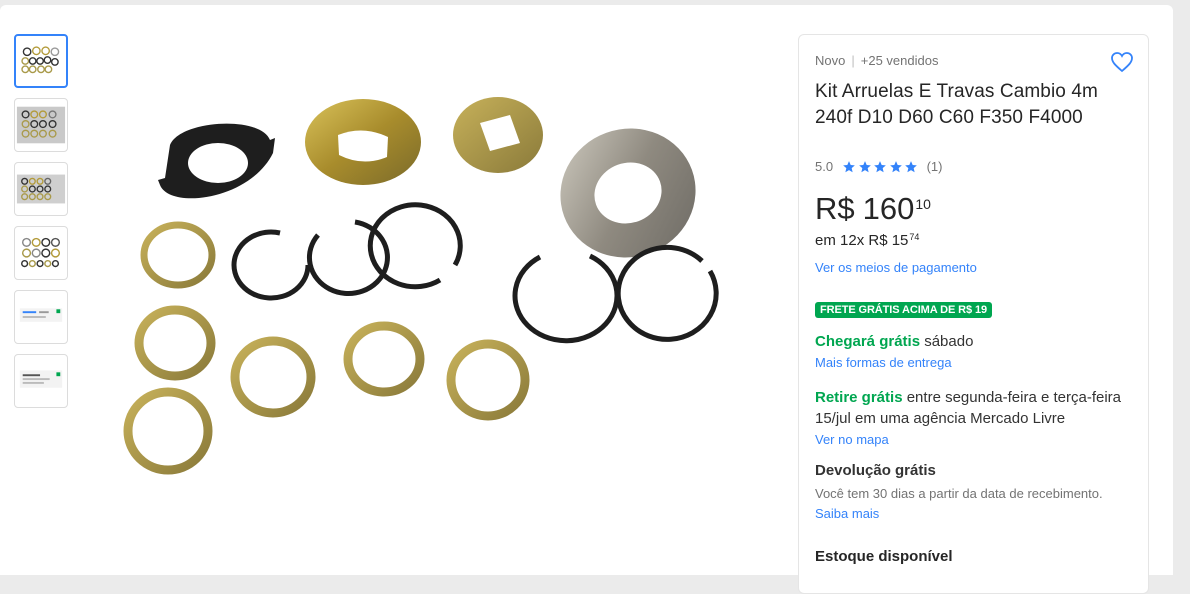  Describe the element at coordinates (896, 267) in the screenshot. I see `payment-methods-link: Ver os meios de pagamento` at that location.